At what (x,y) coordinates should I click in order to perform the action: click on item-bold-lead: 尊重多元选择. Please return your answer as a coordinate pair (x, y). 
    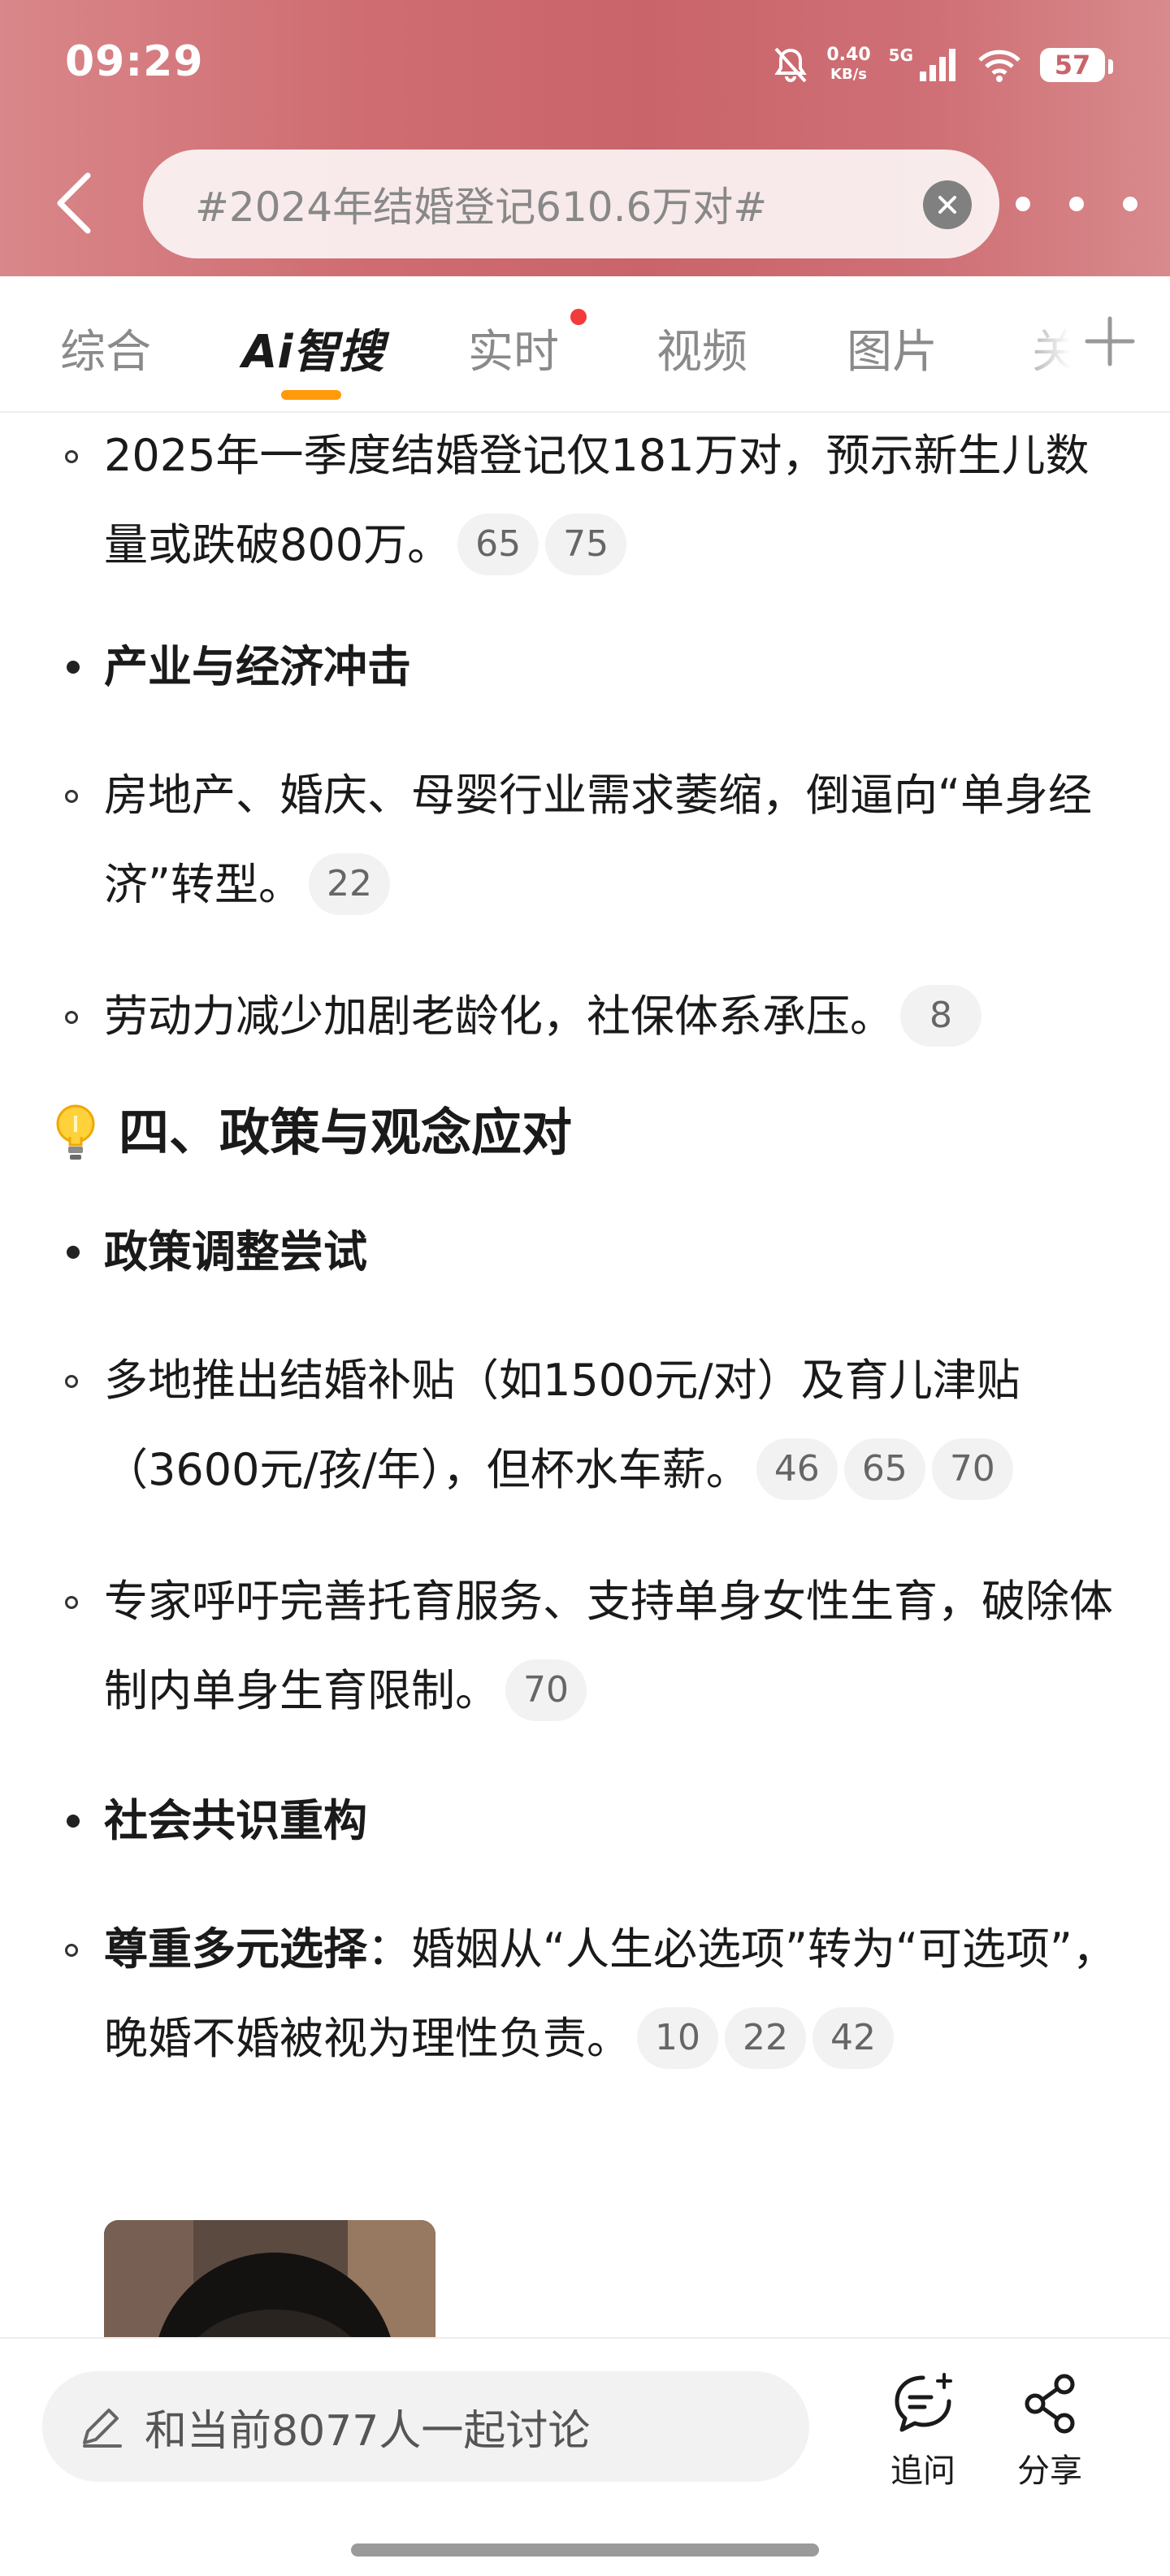
    Looking at the image, I should click on (236, 1949).